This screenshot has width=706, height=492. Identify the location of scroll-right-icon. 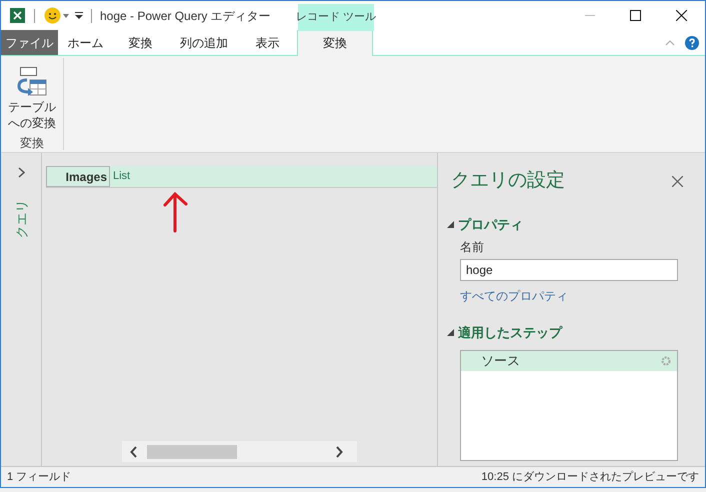
(339, 452).